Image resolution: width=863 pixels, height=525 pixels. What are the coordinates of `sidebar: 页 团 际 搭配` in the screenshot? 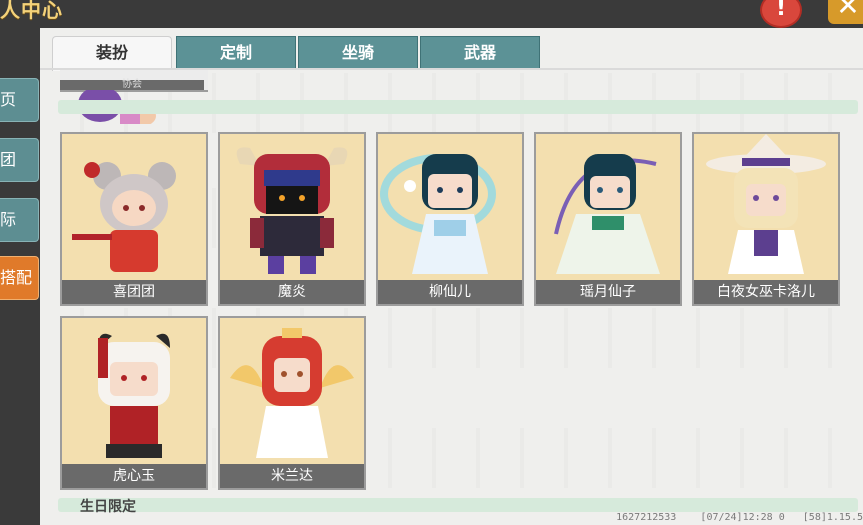 It's located at (20, 276).